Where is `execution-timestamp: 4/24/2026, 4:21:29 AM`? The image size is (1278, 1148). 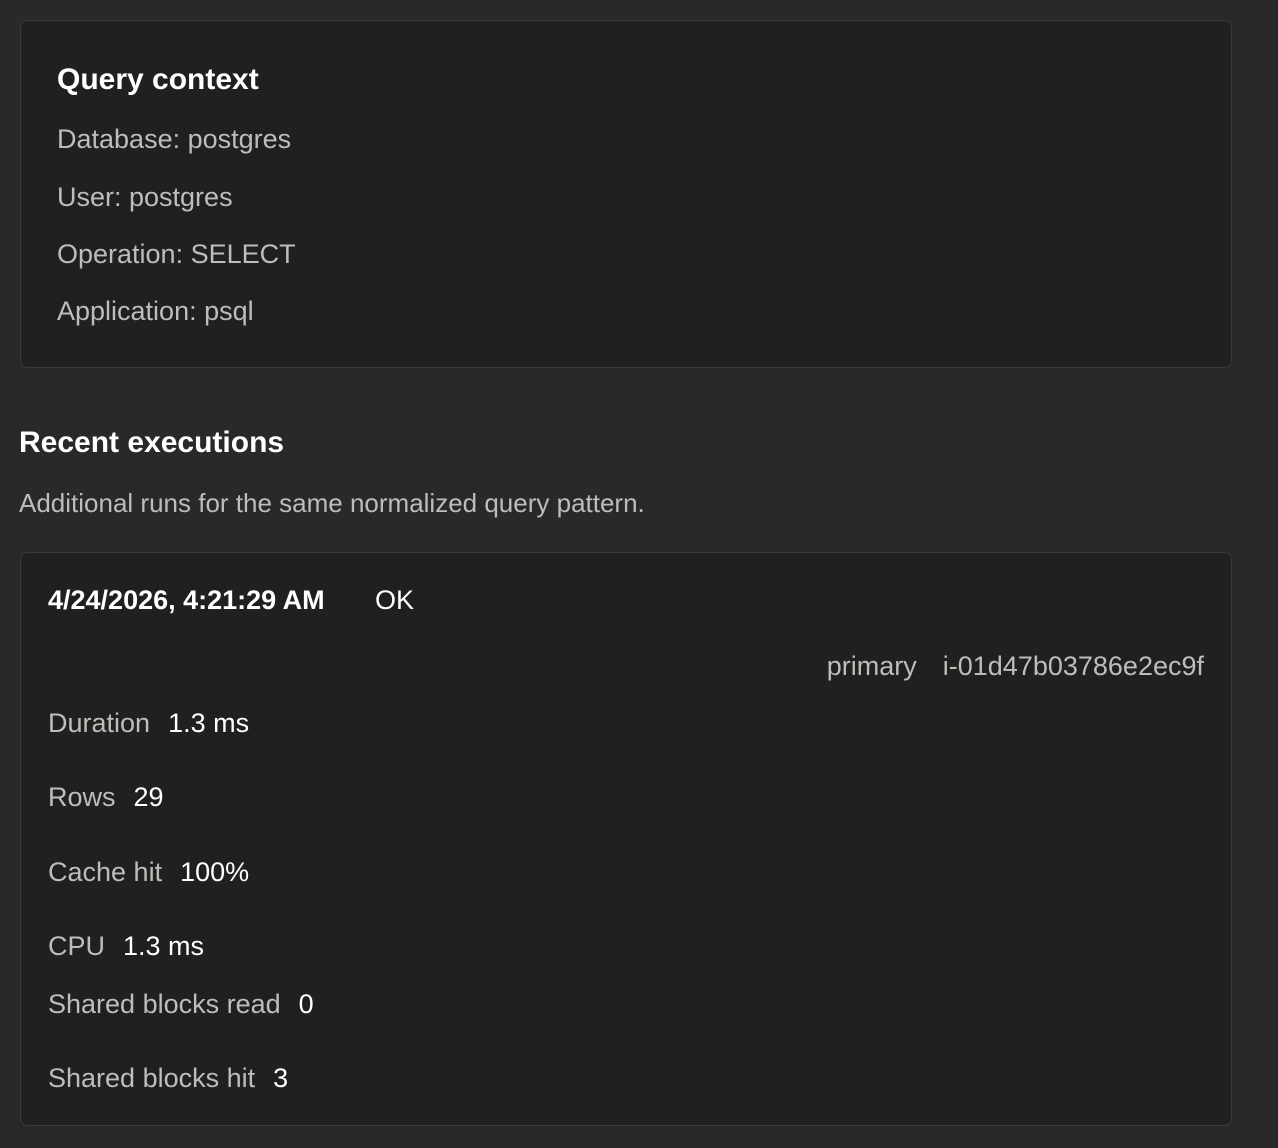 execution-timestamp: 4/24/2026, 4:21:29 AM is located at coordinates (186, 600).